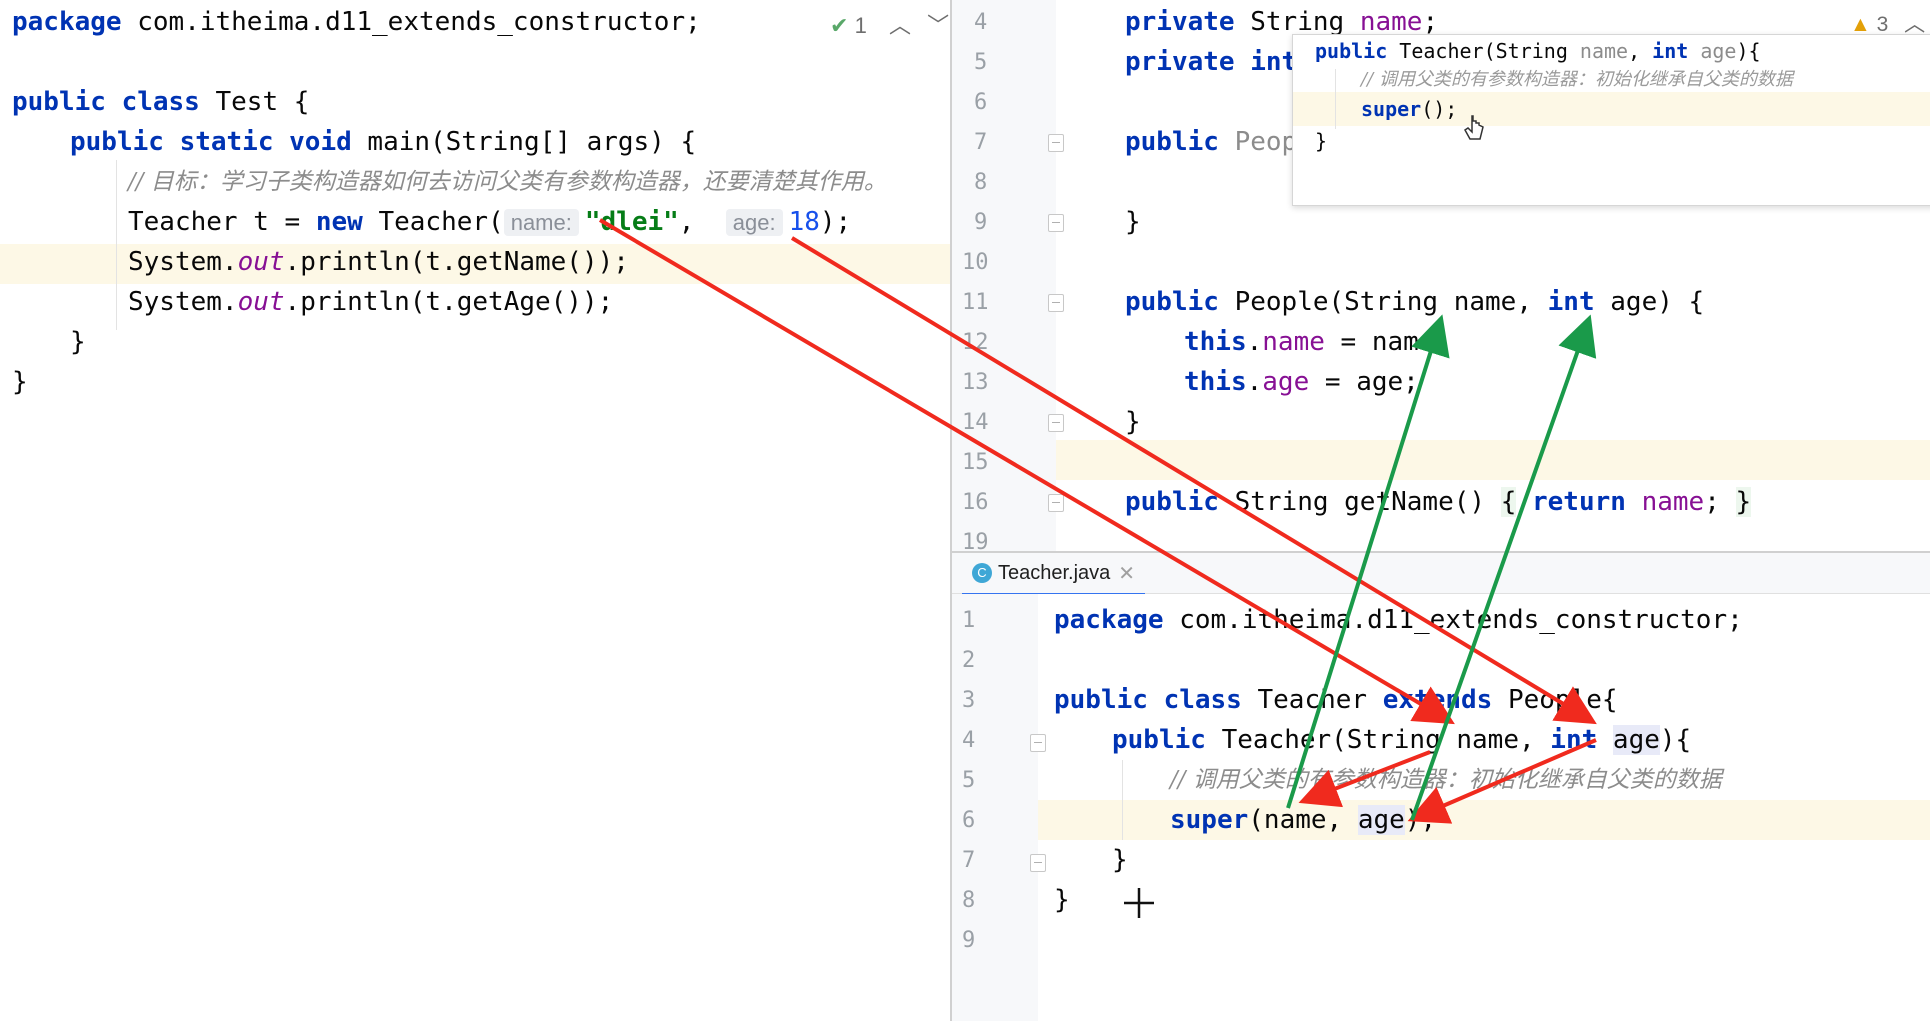 The image size is (1930, 1021). What do you see at coordinates (938, 25) in the screenshot?
I see `chevron-down-icon: ﹀` at bounding box center [938, 25].